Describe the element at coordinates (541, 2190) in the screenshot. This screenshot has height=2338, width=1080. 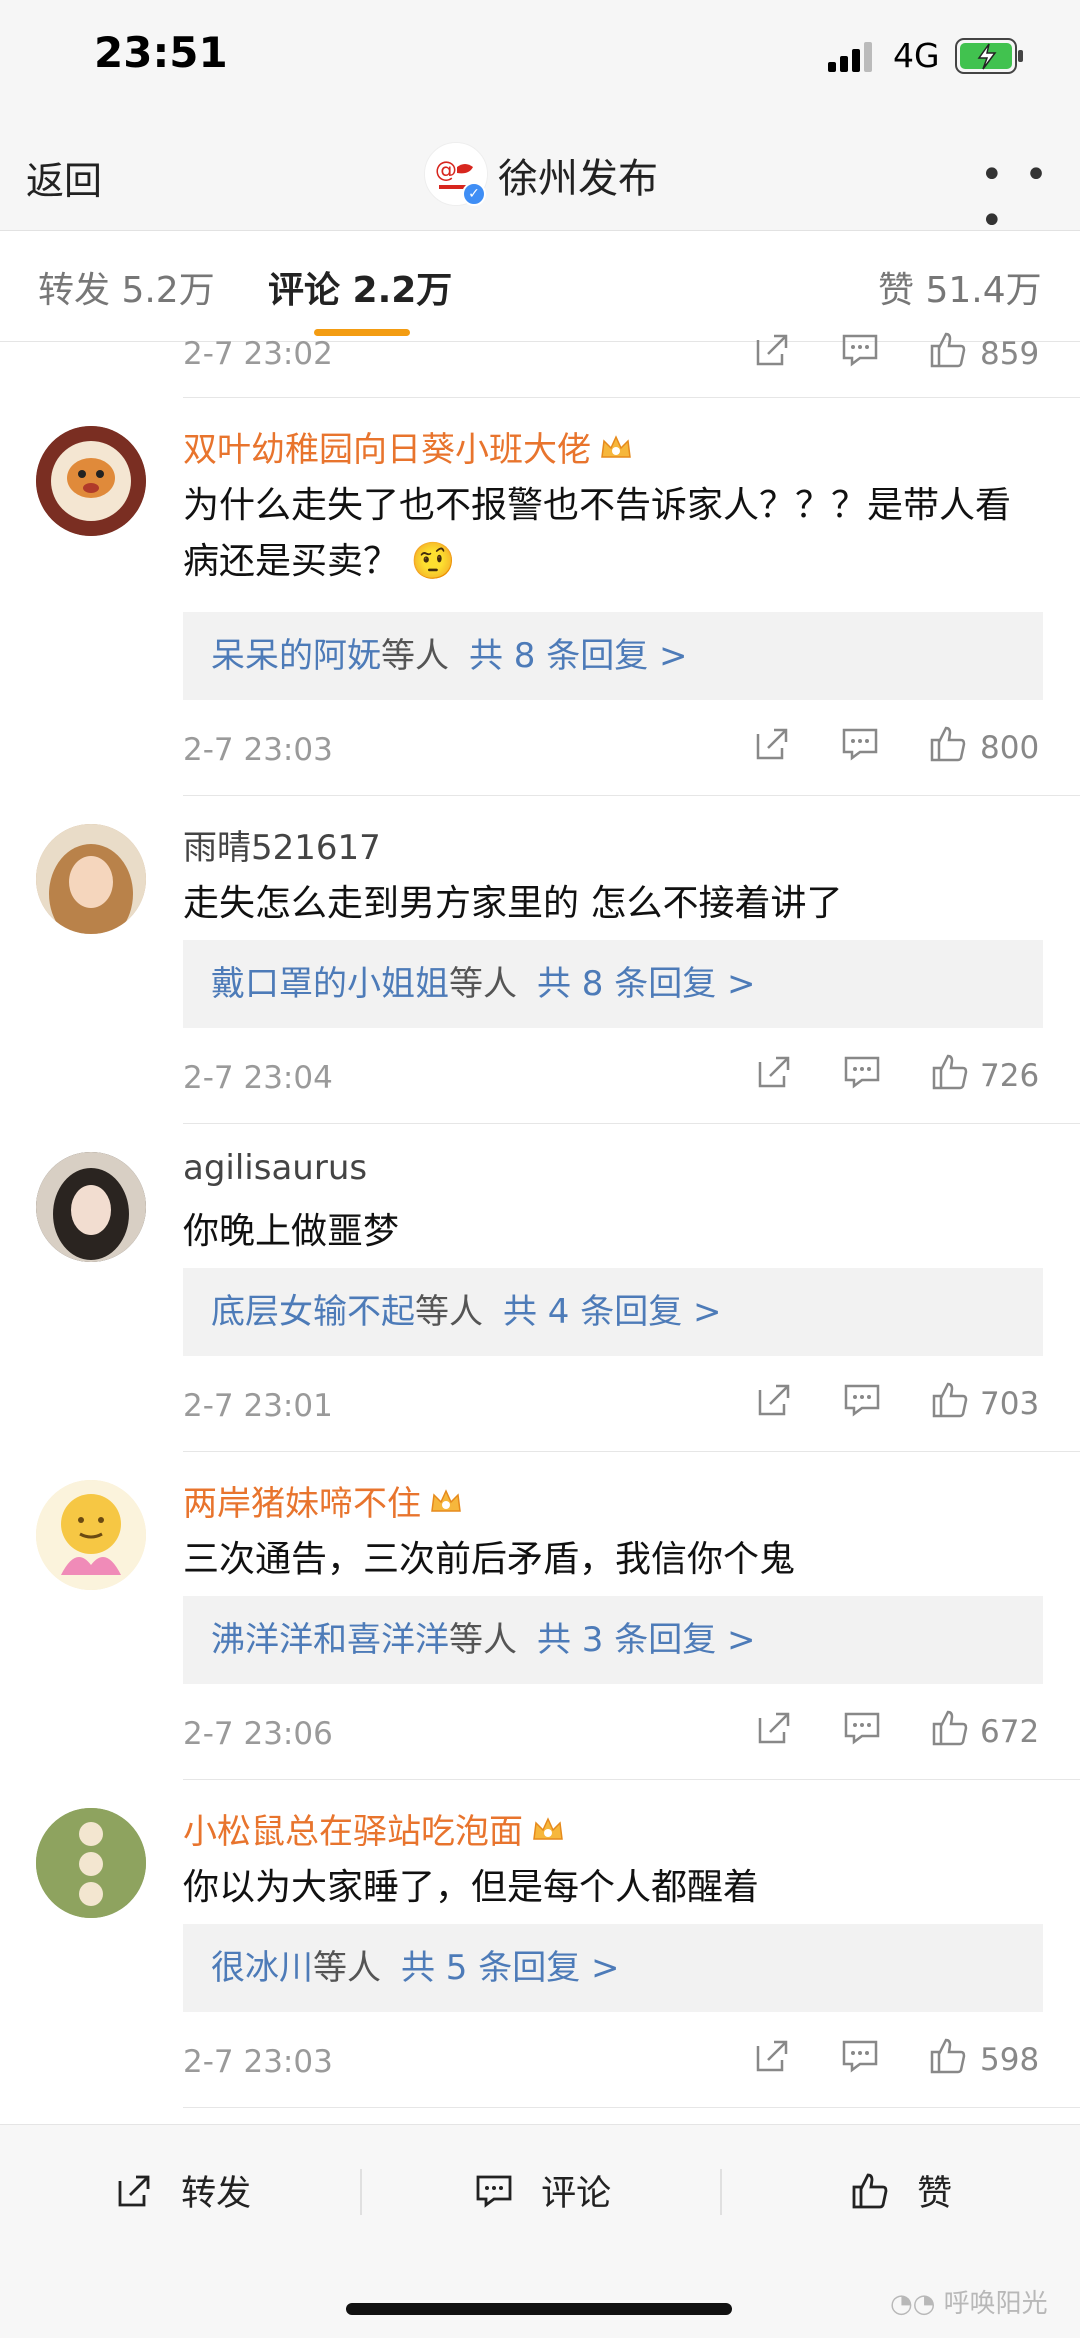
I see `comment-button: 评论` at that location.